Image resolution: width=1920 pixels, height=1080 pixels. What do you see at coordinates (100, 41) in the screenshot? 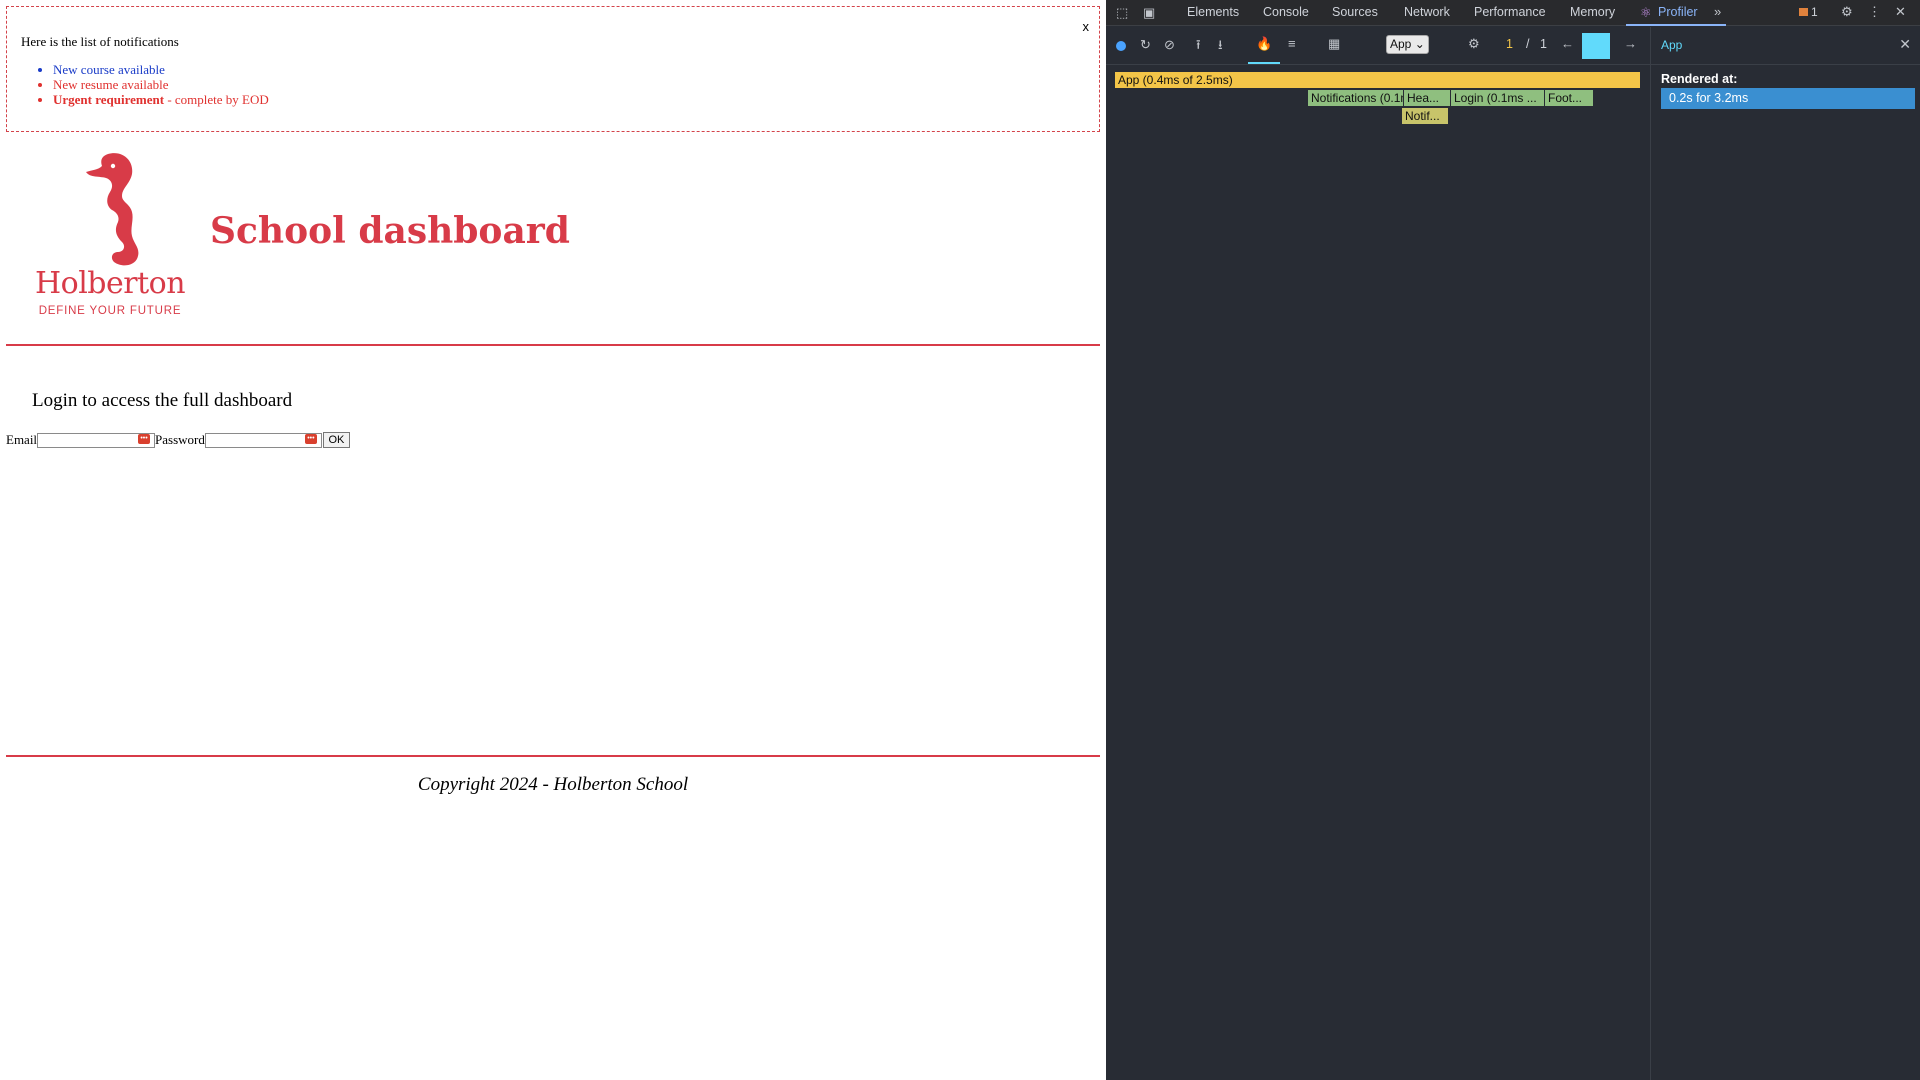
I see `notifications-title: Here is the list of notifications` at bounding box center [100, 41].